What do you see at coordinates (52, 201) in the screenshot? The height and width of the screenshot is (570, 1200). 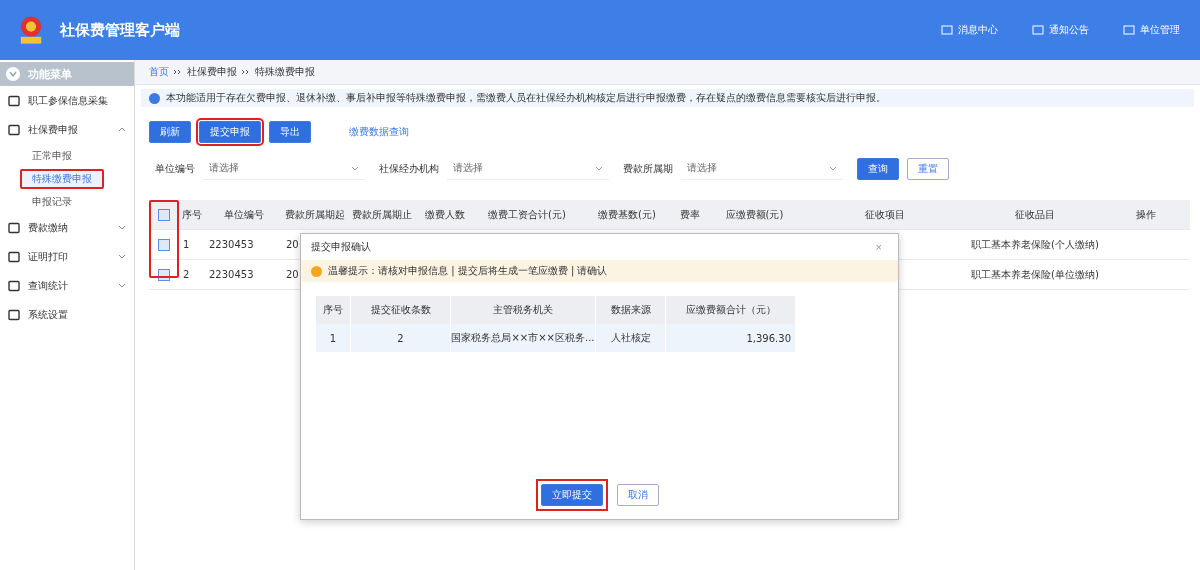 I see `submenu-item: 申报记录` at bounding box center [52, 201].